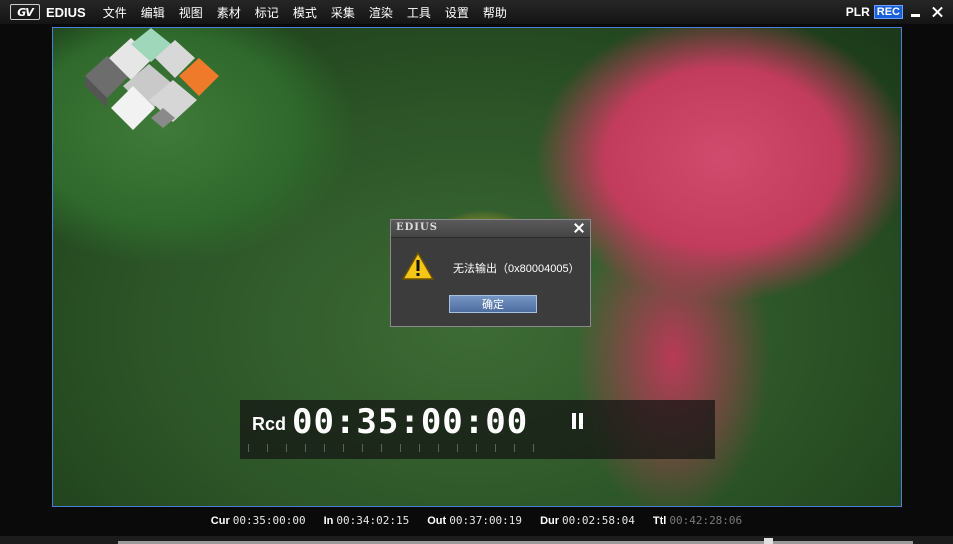 The height and width of the screenshot is (544, 953). I want to click on close-icon, so click(938, 12).